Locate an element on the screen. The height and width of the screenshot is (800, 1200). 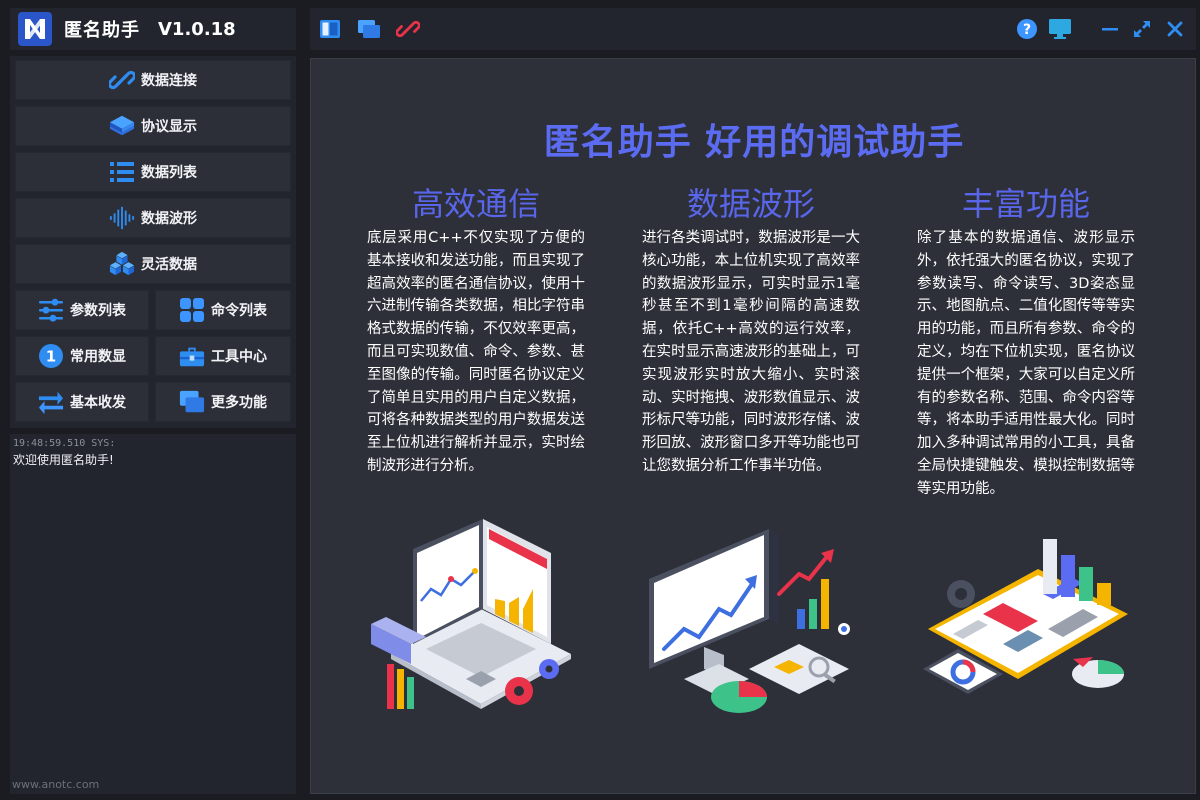
log-message: 欢迎使用匿名助手! is located at coordinates (63, 460).